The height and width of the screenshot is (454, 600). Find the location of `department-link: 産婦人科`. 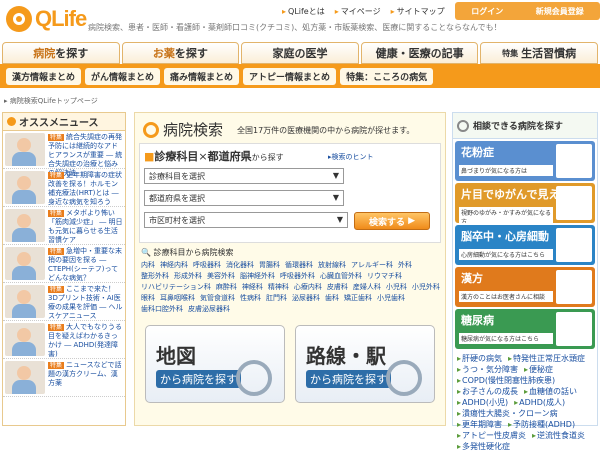

department-link: 産婦人科 is located at coordinates (367, 287).